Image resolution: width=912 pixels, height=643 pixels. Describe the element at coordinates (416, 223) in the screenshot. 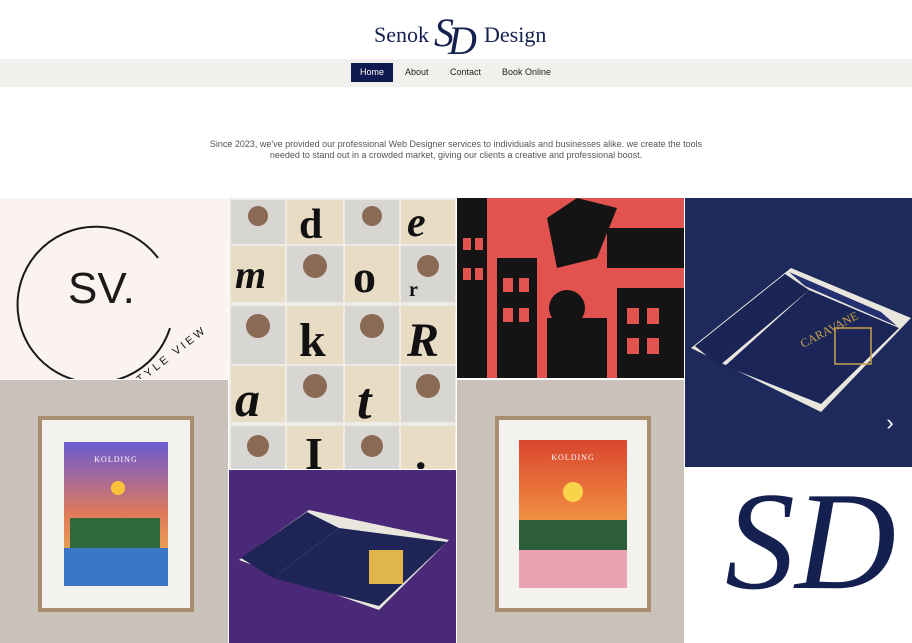

I see `letter-2: e` at that location.